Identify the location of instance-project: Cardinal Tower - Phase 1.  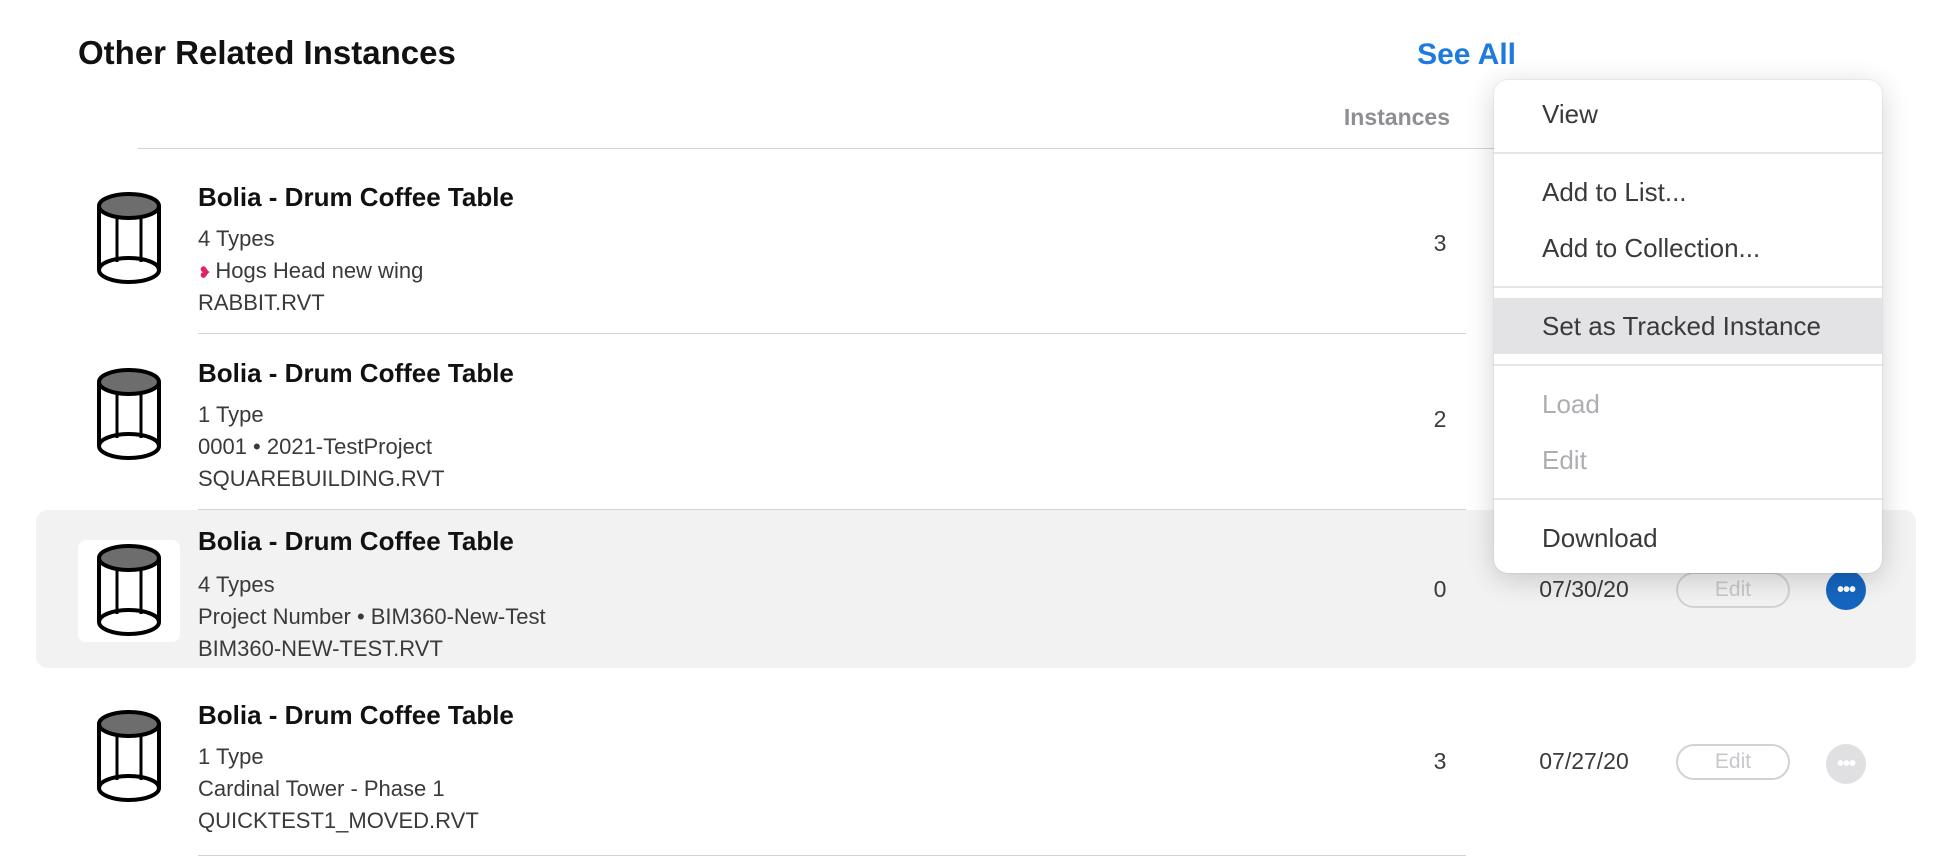
(321, 788).